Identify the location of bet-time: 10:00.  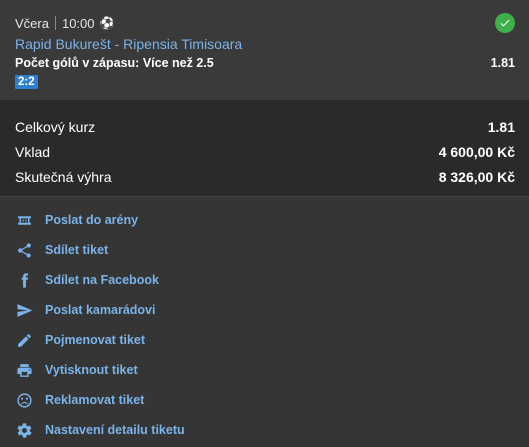
(78, 23).